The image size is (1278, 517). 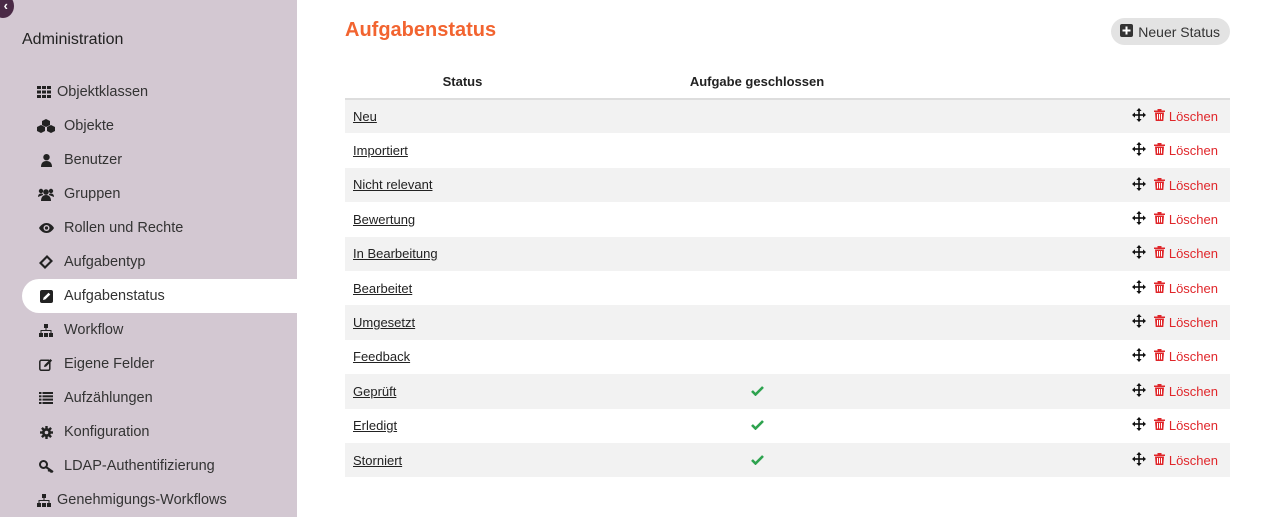 I want to click on sidebar-item-rollen-und-rechte: Rollen und Rechte, so click(x=159, y=228).